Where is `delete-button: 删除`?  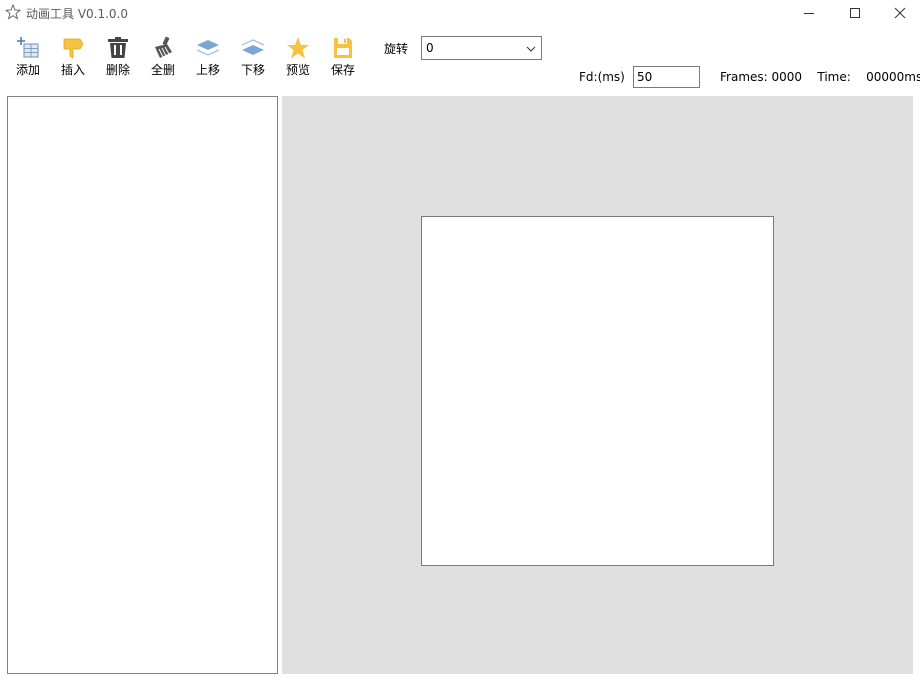 delete-button: 删除 is located at coordinates (118, 59).